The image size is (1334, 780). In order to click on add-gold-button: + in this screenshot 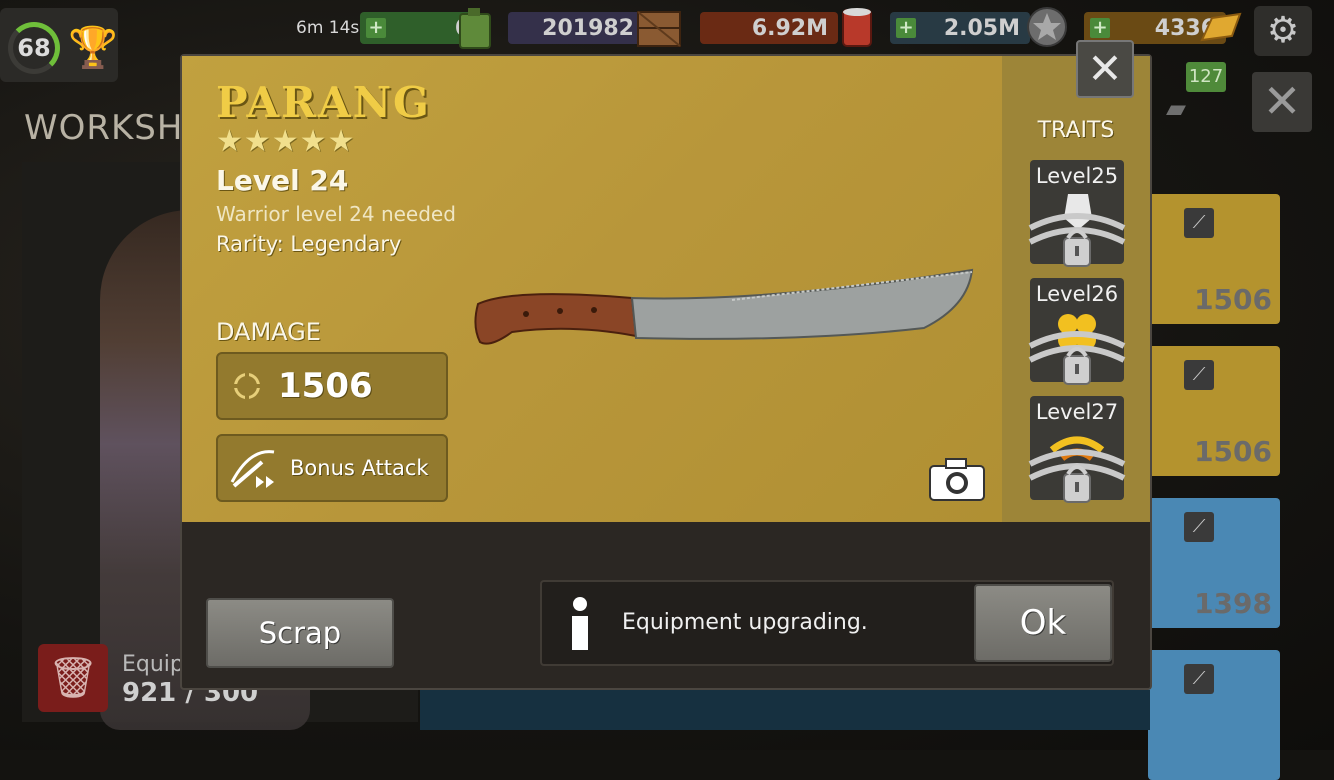, I will do `click(1100, 28)`.